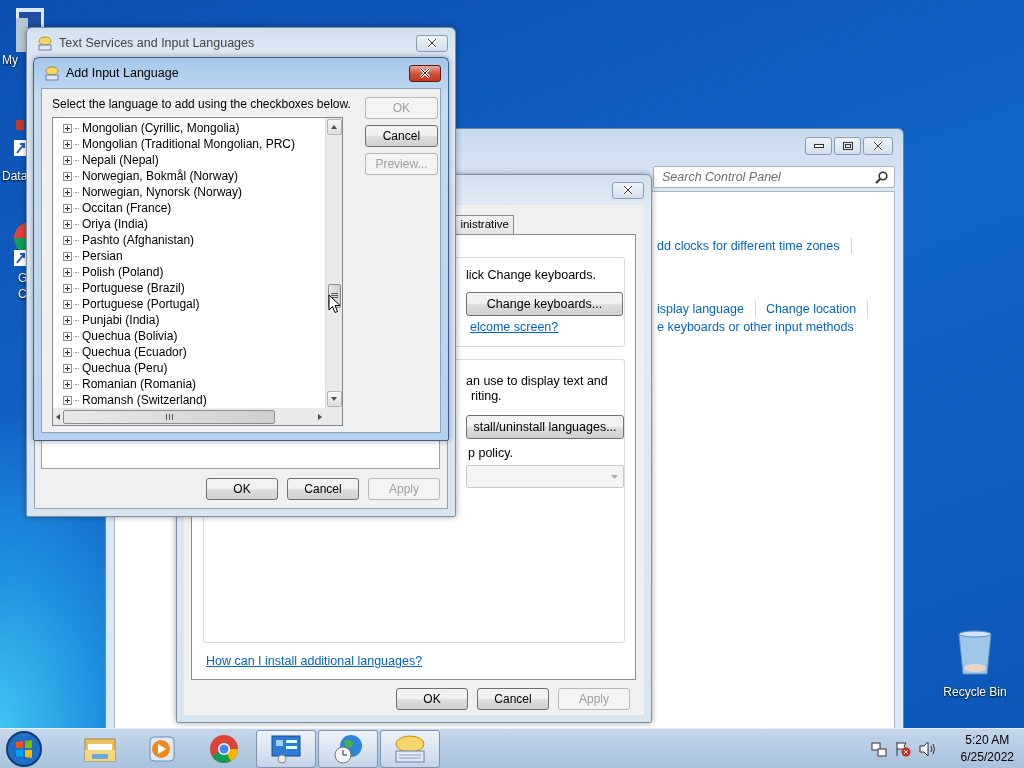  Describe the element at coordinates (138, 240) in the screenshot. I see `language-item: Pashto (Afghanistan)` at that location.